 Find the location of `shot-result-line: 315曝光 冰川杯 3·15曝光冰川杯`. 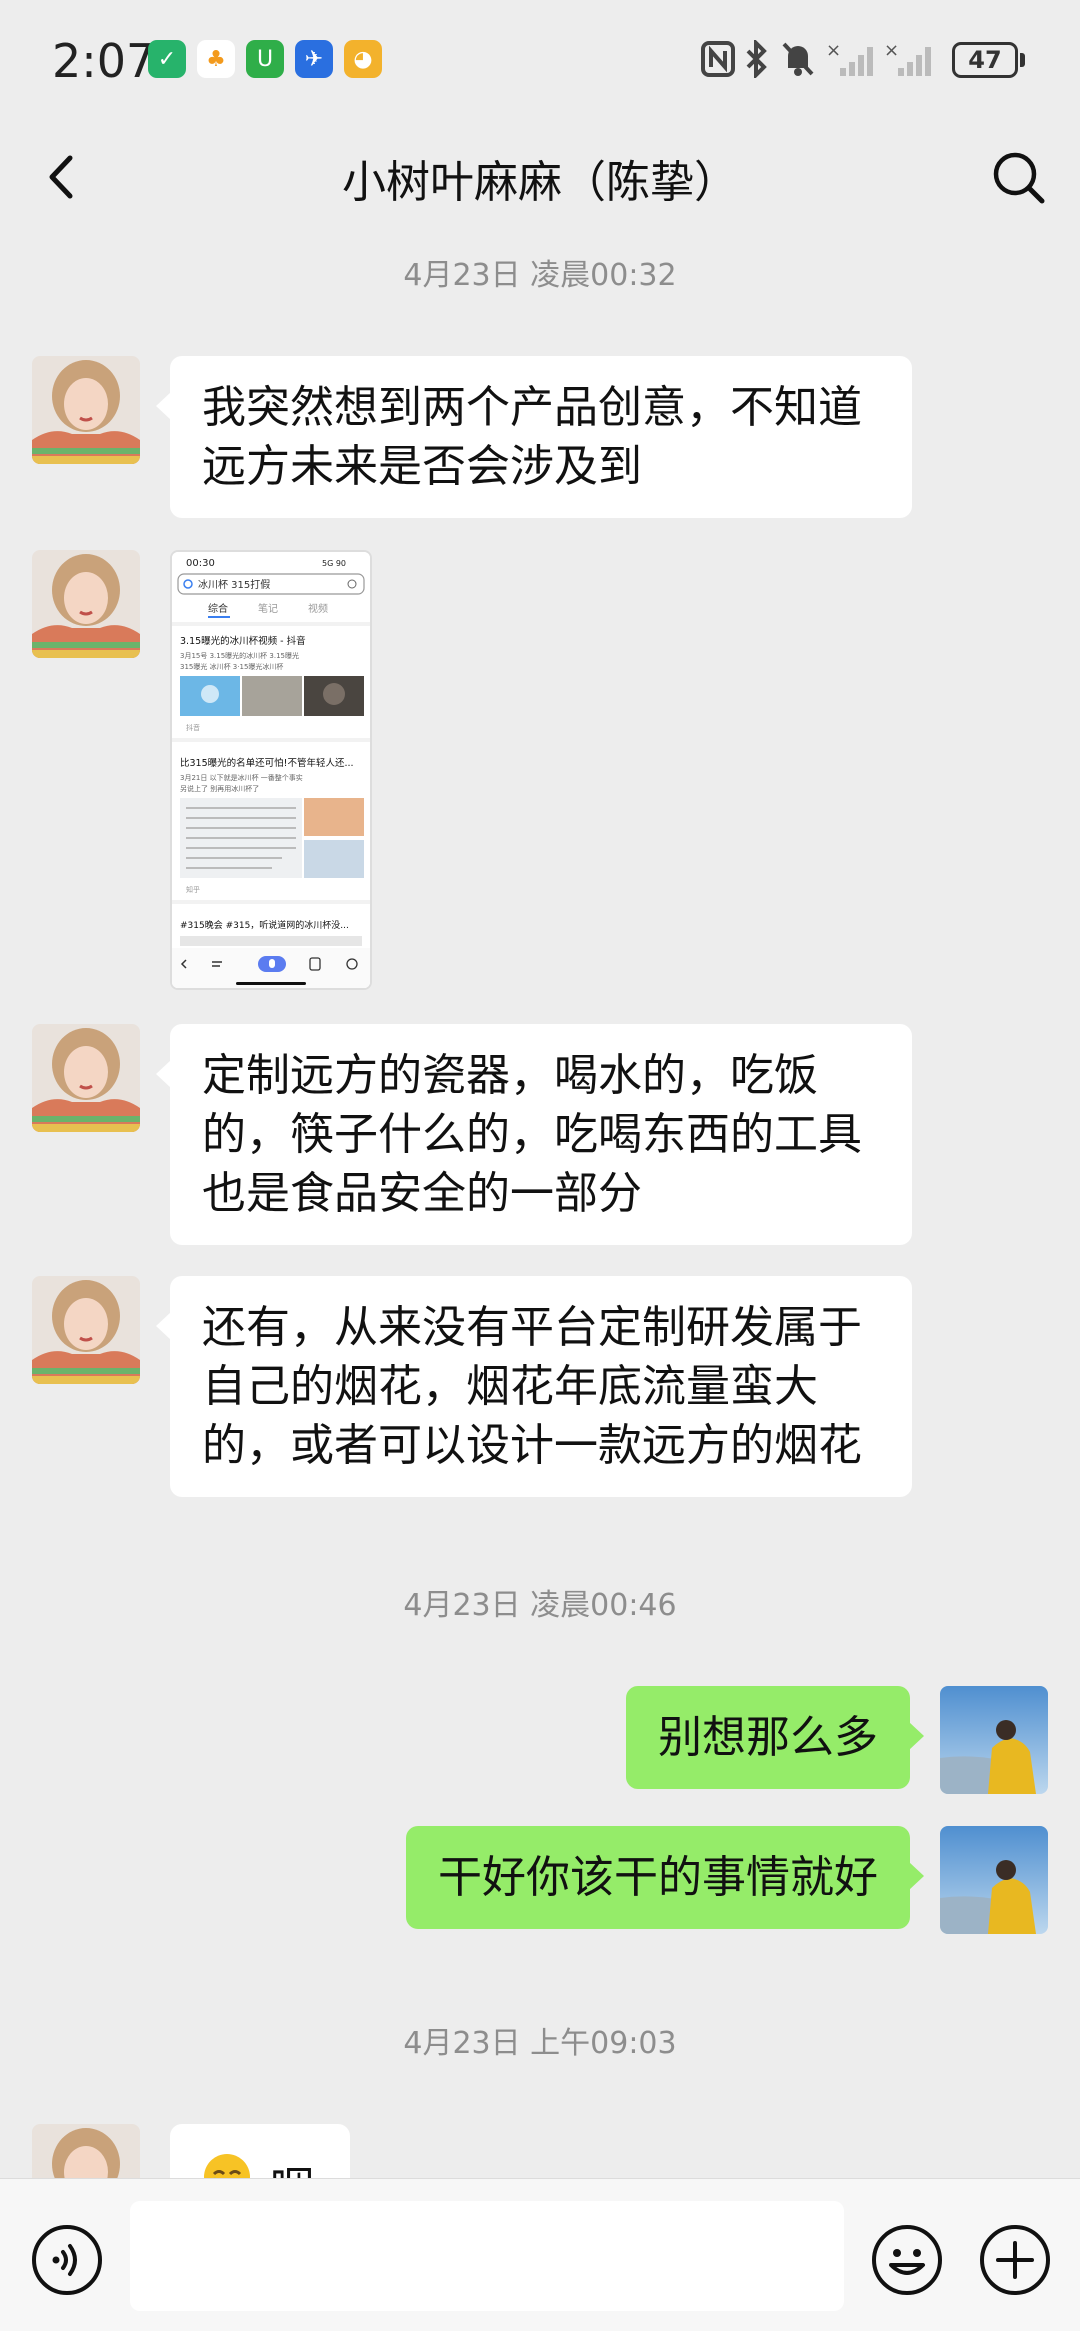

shot-result-line: 315曝光 冰川杯 3·15曝光冰川杯 is located at coordinates (231, 666).